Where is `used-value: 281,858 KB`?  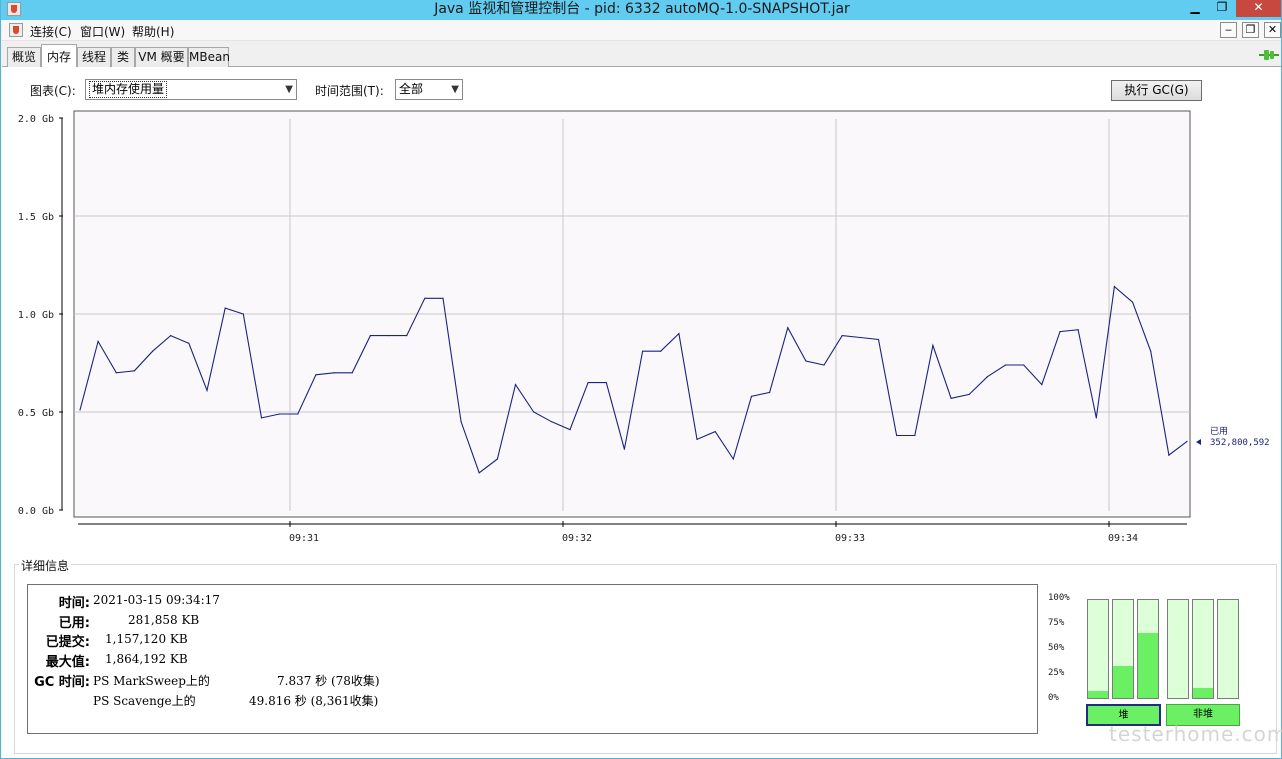 used-value: 281,858 KB is located at coordinates (164, 620).